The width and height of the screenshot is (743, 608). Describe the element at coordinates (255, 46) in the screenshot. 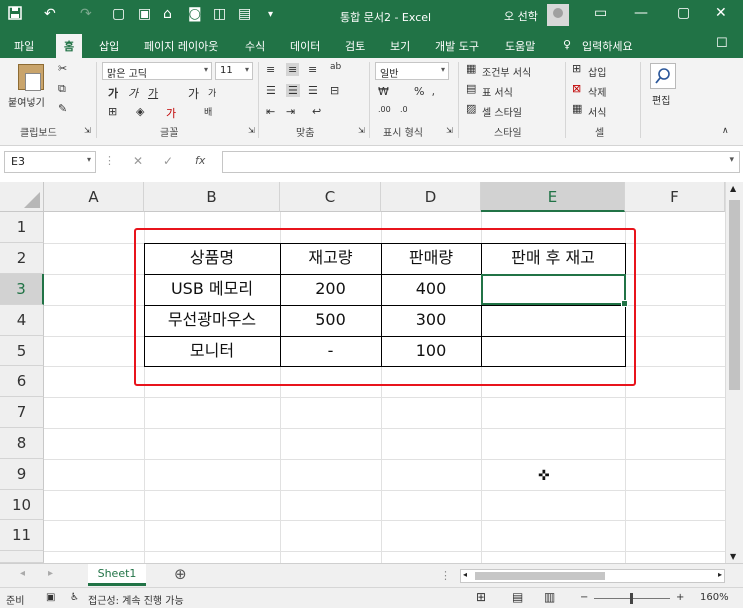

I see `tab-formulas: 수식` at that location.